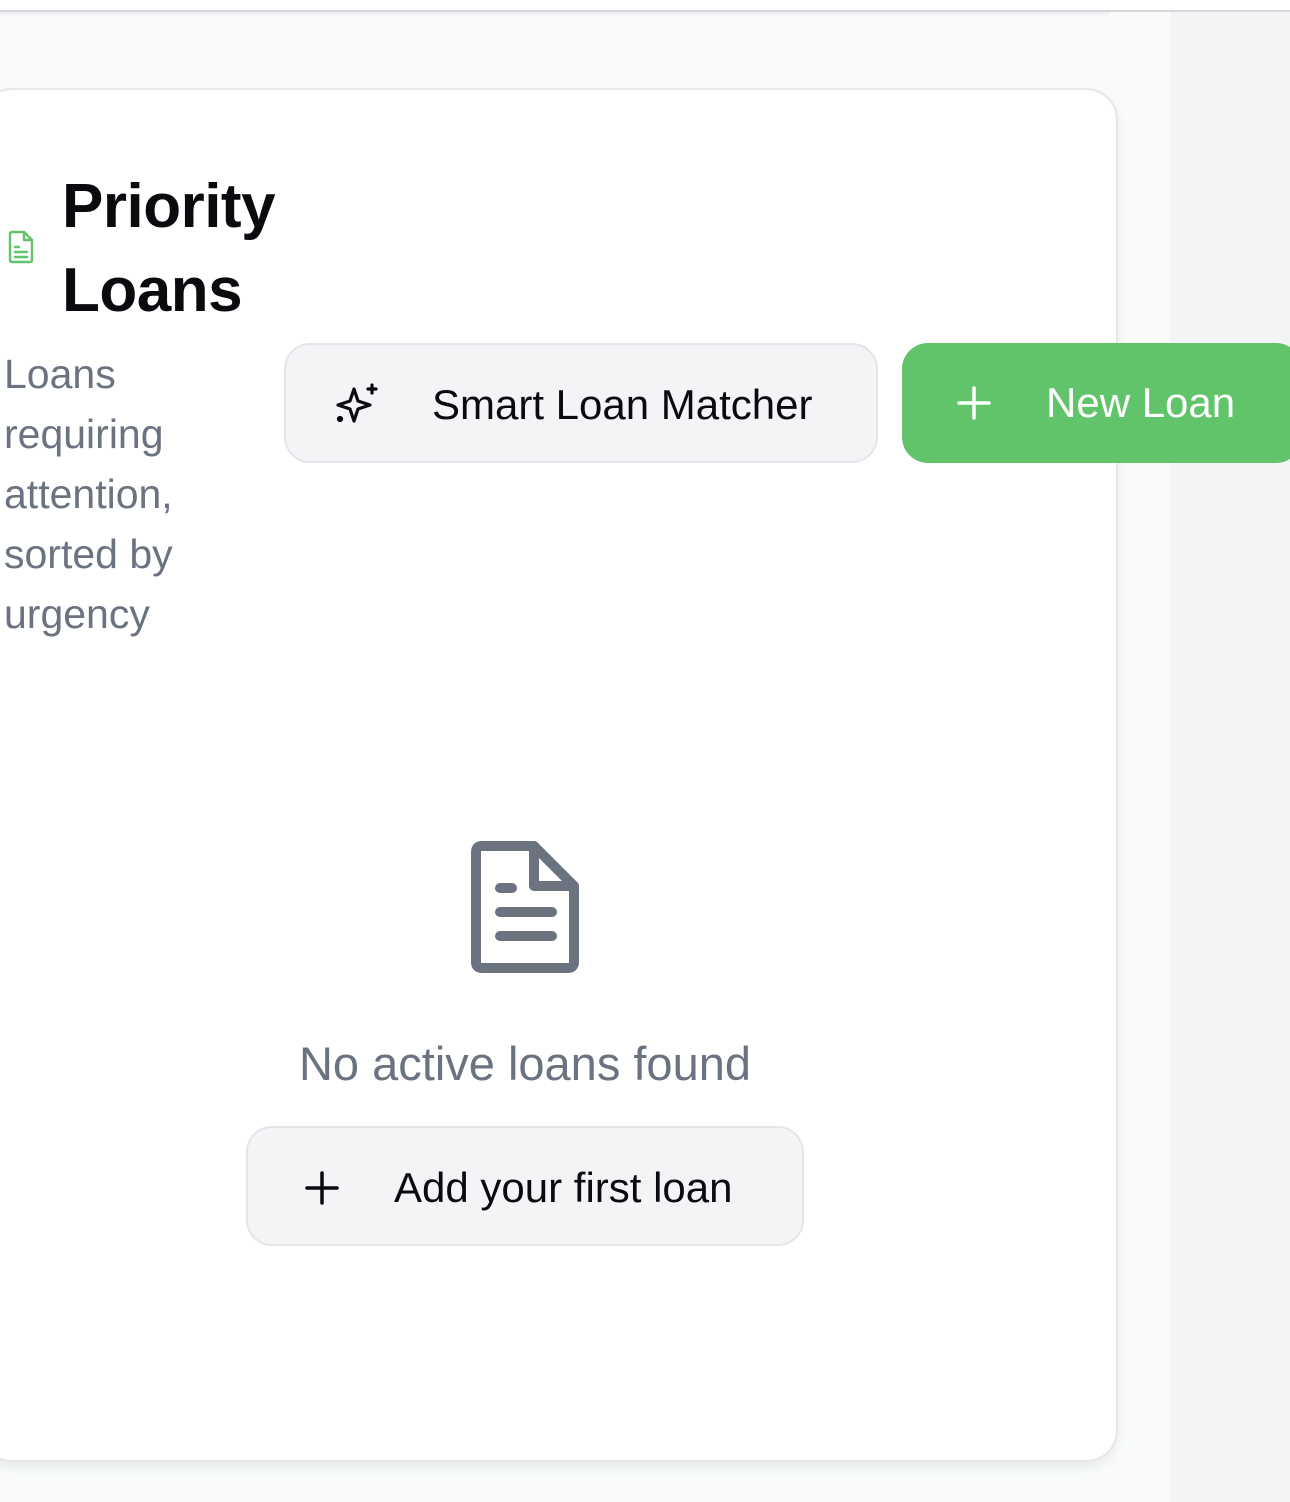 The width and height of the screenshot is (1290, 1502). I want to click on add-first-loan-label: Add your first loan, so click(563, 1187).